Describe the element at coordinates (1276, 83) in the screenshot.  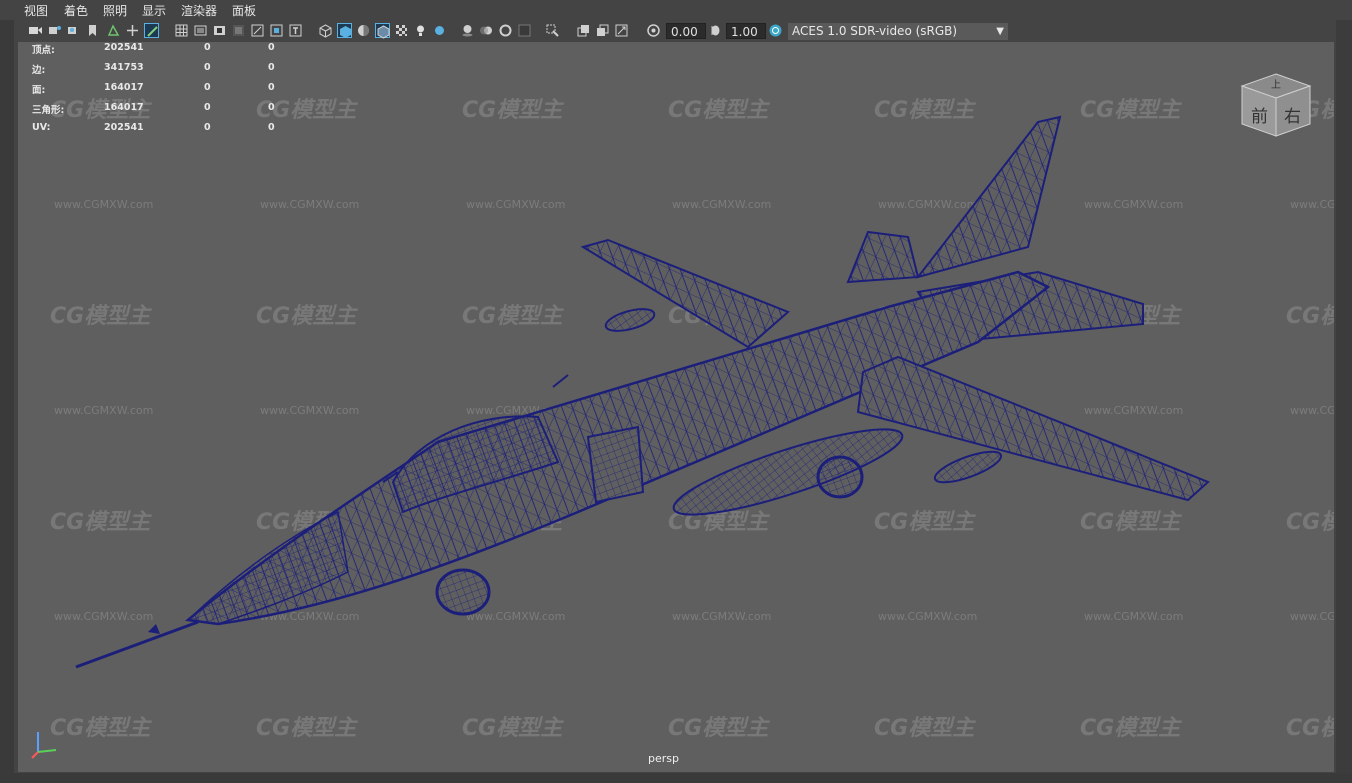
I see `view-cube-top-label: 上` at that location.